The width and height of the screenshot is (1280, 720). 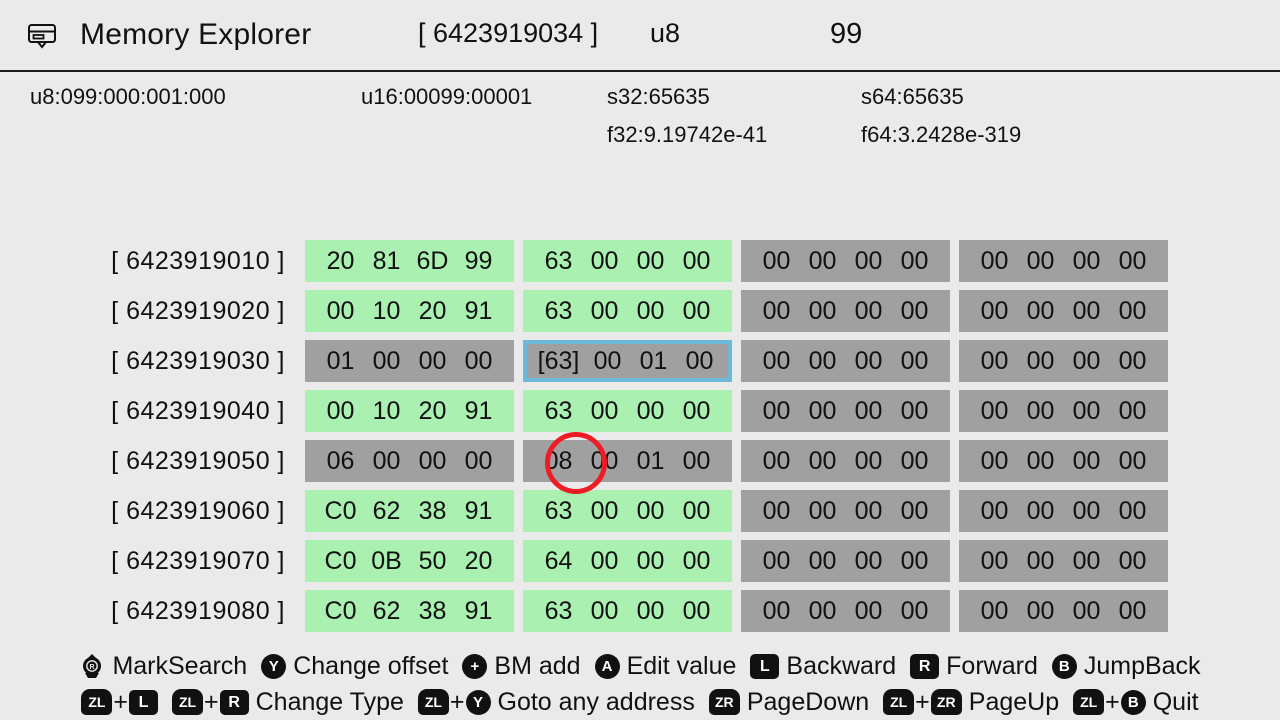 I want to click on memory-byte: 0B, so click(x=387, y=561).